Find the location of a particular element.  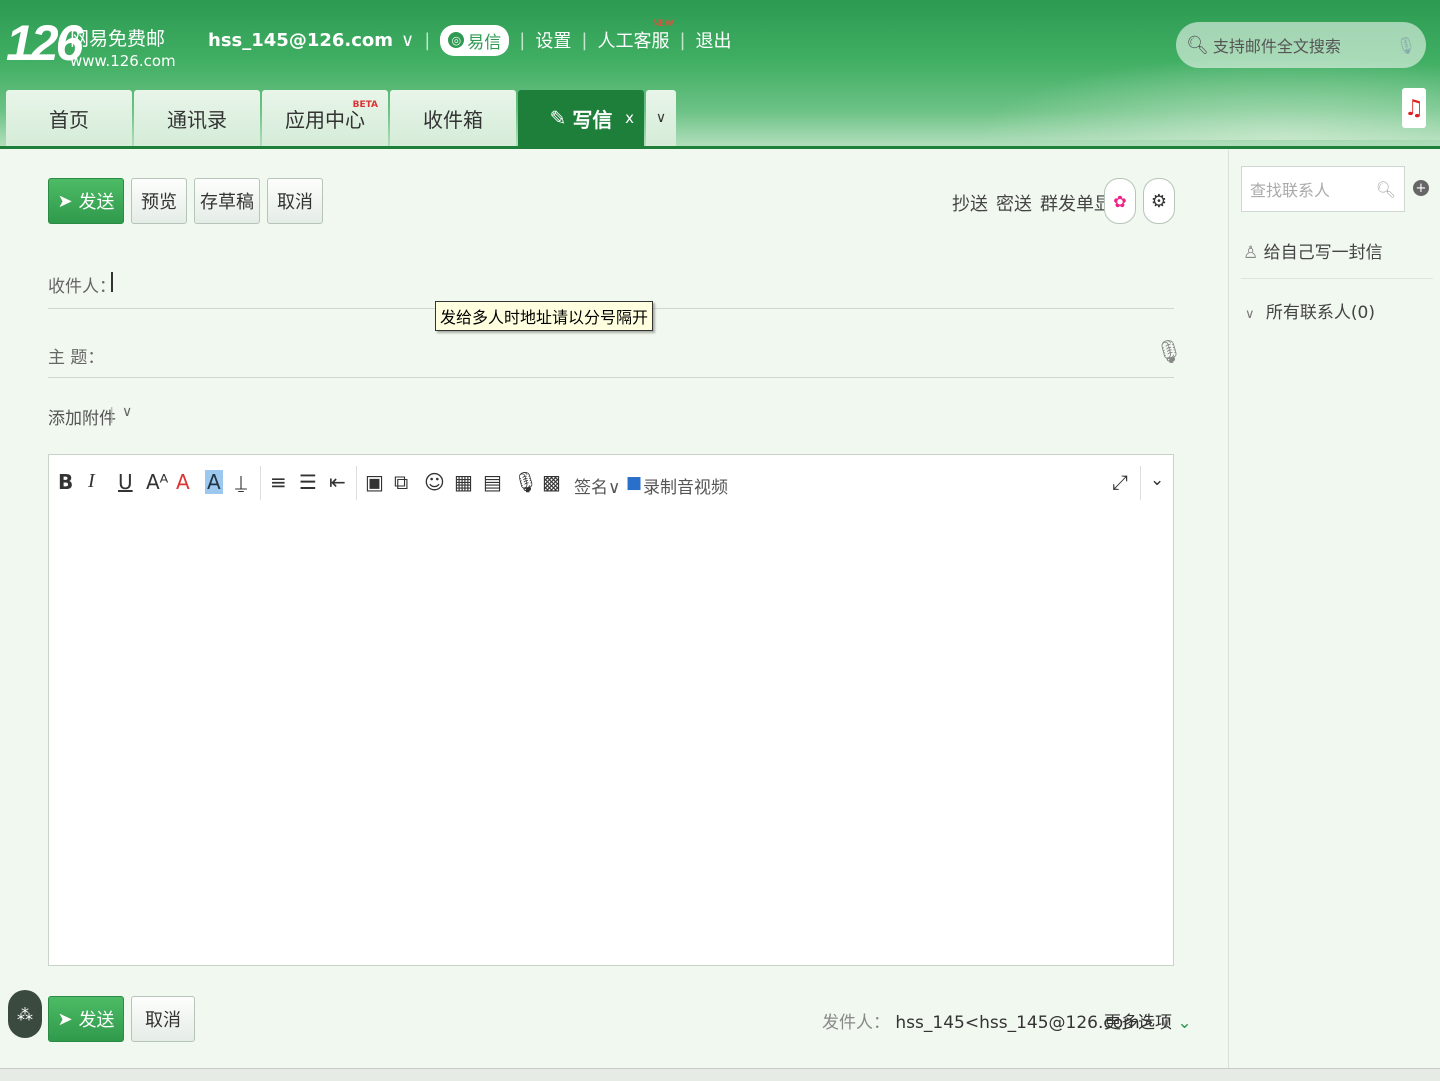

indent-icon: ⇤ is located at coordinates (337, 482).